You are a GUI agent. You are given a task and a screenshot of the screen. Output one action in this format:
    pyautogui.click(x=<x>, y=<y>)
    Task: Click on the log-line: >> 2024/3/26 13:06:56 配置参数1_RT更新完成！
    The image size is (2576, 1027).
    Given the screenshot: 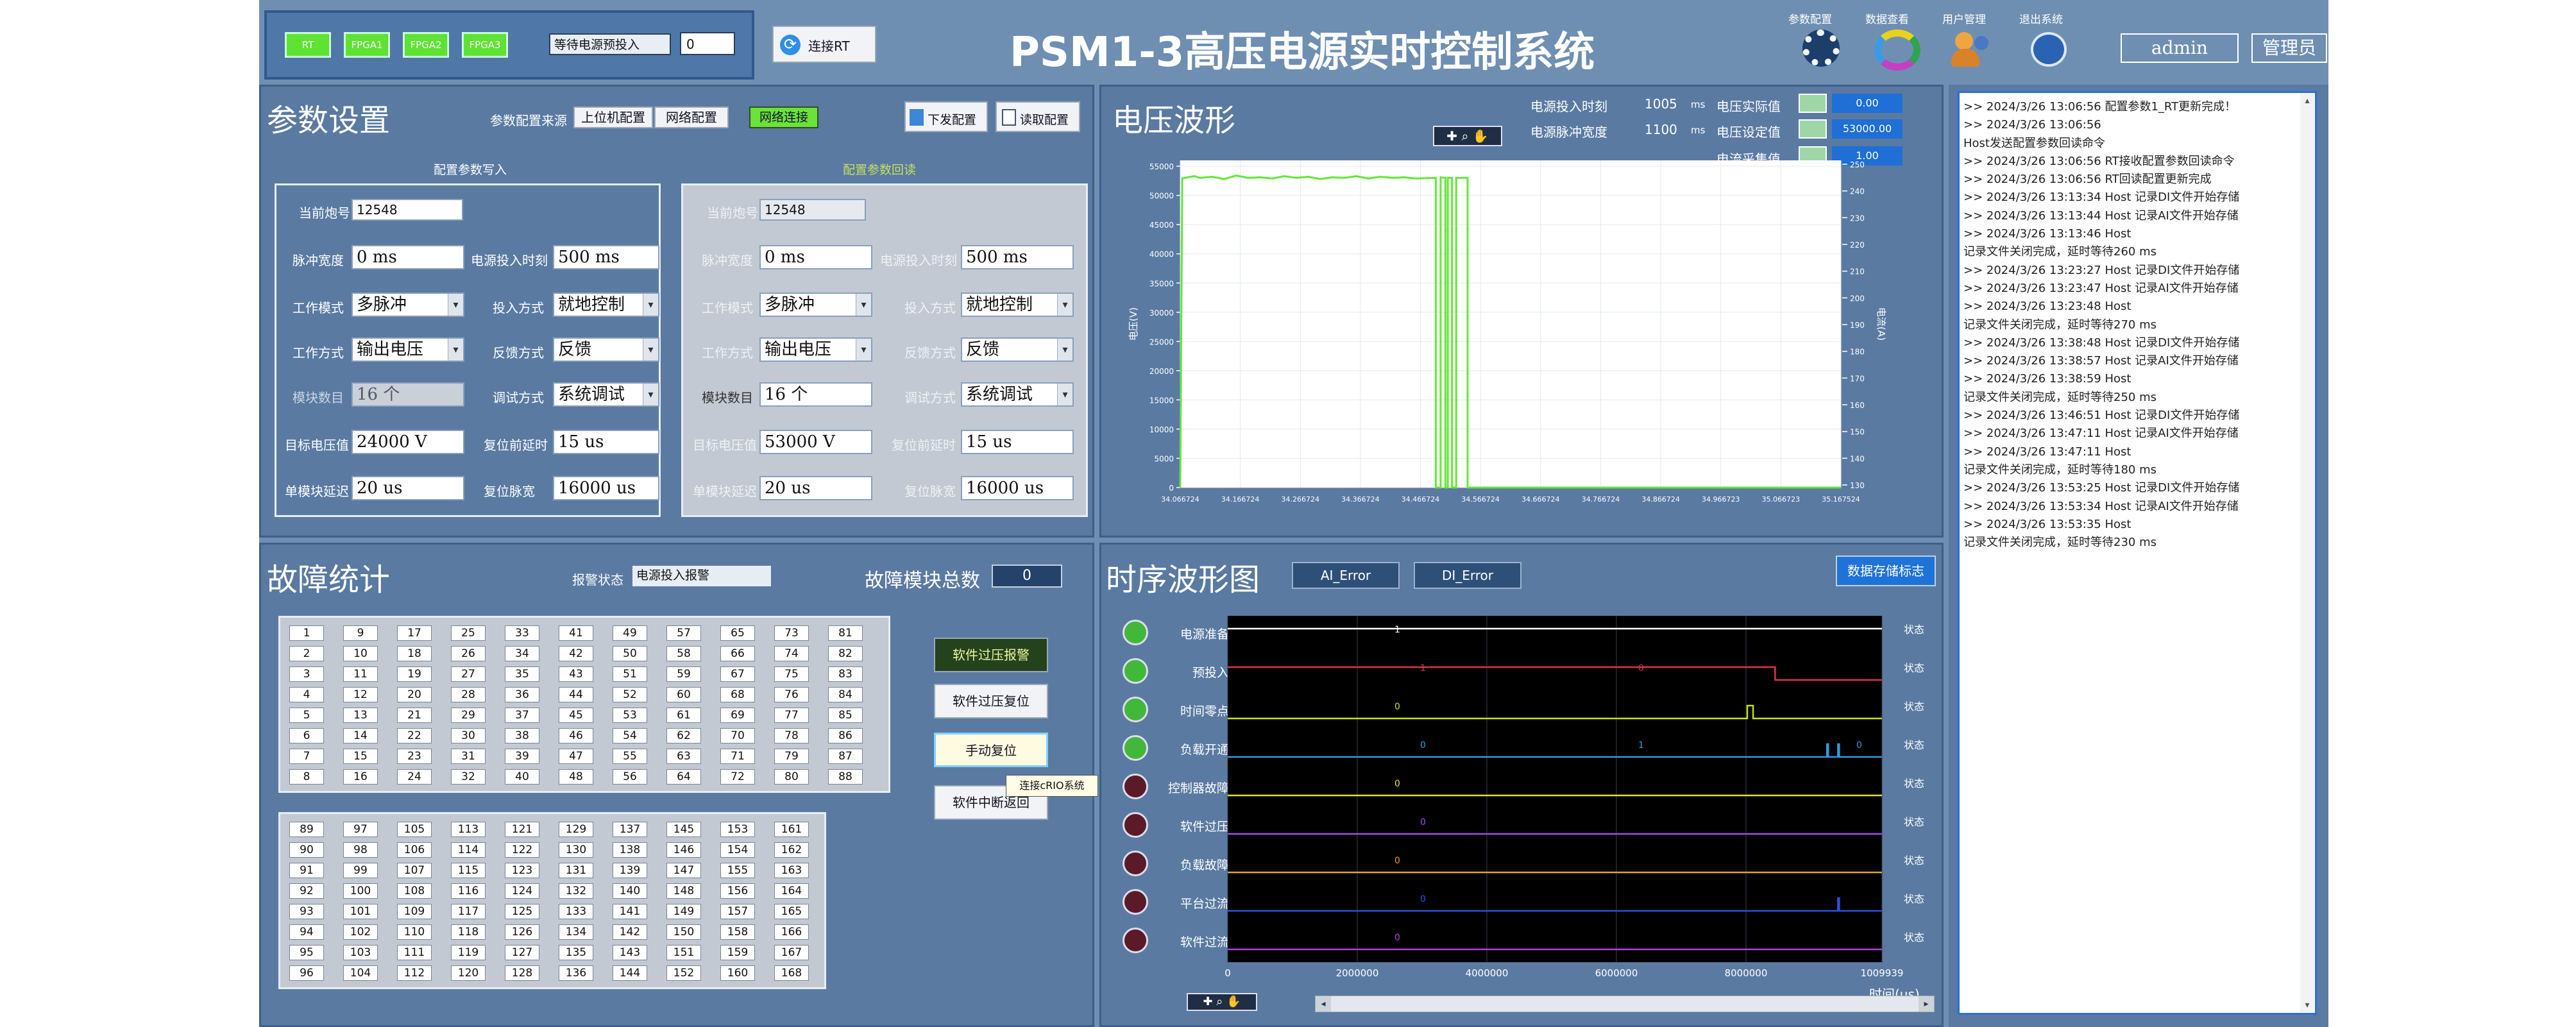 What is the action you would take?
    pyautogui.click(x=2100, y=107)
    